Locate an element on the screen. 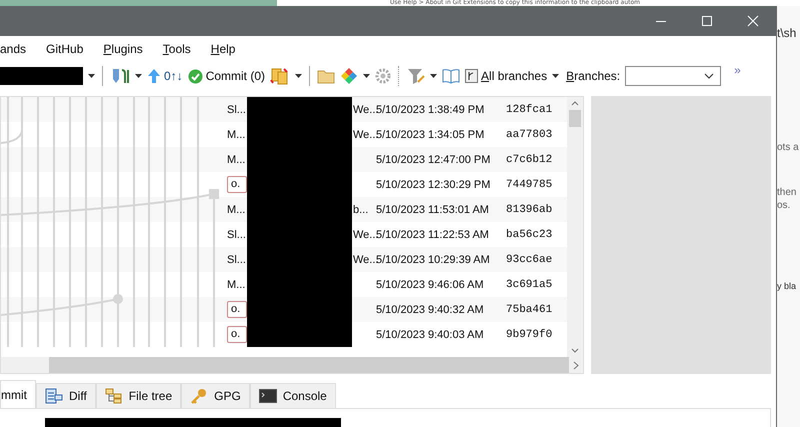 Image resolution: width=800 pixels, height=427 pixels. checkmark-icon is located at coordinates (195, 76).